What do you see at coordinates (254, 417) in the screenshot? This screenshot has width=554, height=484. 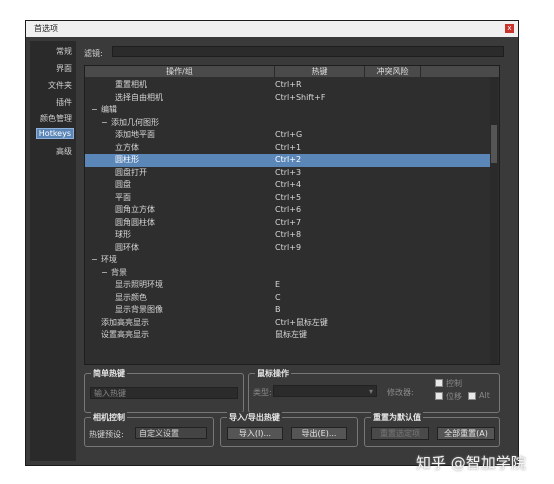 I see `import-export-title: 导入/导出热键` at bounding box center [254, 417].